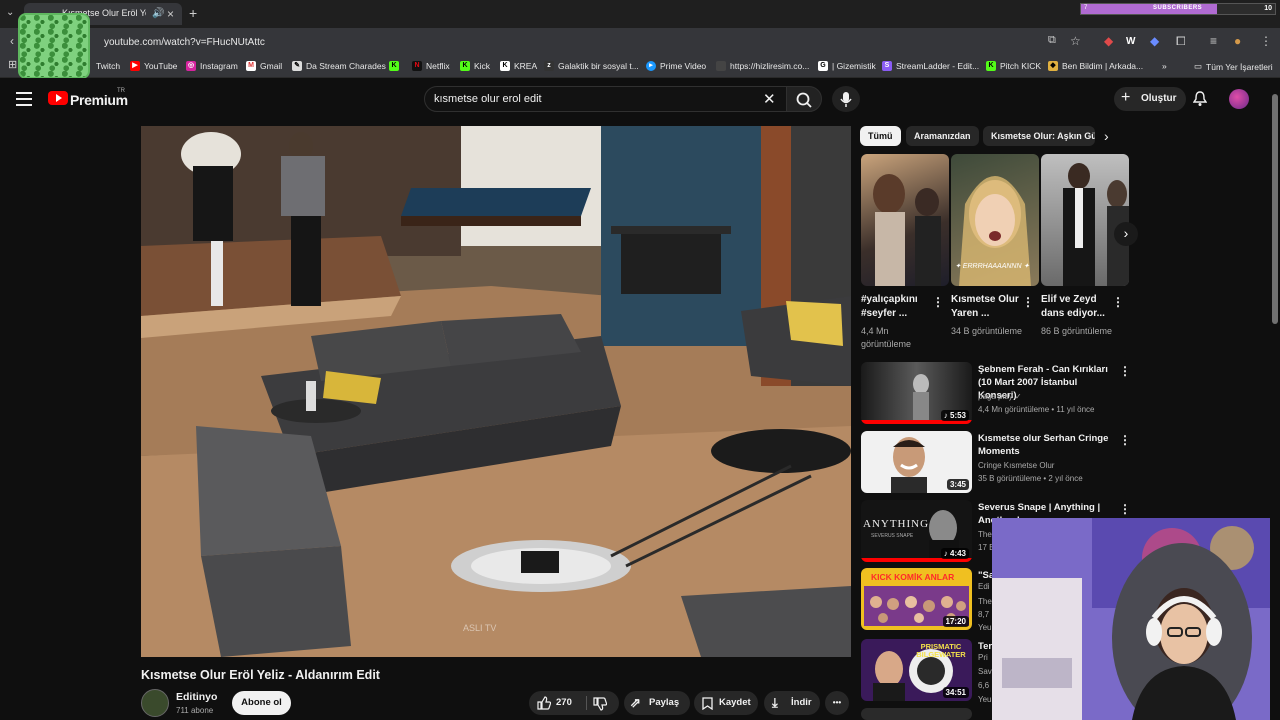 This screenshot has width=1280, height=720. Describe the element at coordinates (10, 12) in the screenshot. I see `tab-list-icon: ⌄` at that location.